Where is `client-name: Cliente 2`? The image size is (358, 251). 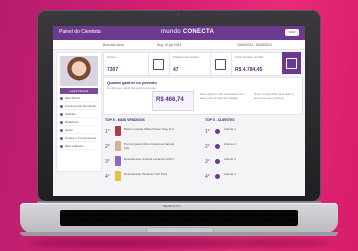
client-name: Cliente 2 is located at coordinates (230, 144).